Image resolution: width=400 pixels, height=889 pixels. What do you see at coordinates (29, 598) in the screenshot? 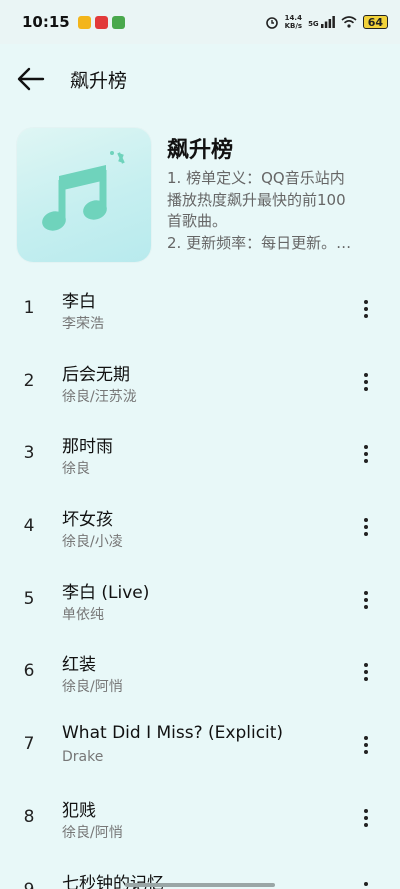
I see `song-rank: 5` at bounding box center [29, 598].